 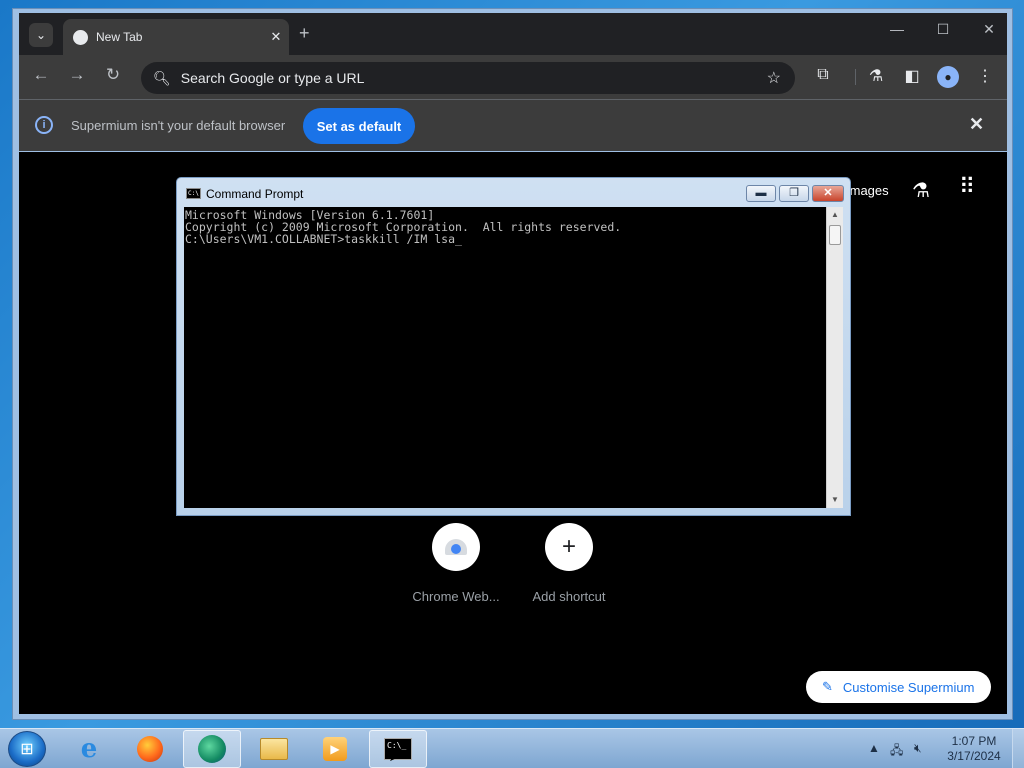 What do you see at coordinates (304, 33) in the screenshot?
I see `new-tab-button: +` at bounding box center [304, 33].